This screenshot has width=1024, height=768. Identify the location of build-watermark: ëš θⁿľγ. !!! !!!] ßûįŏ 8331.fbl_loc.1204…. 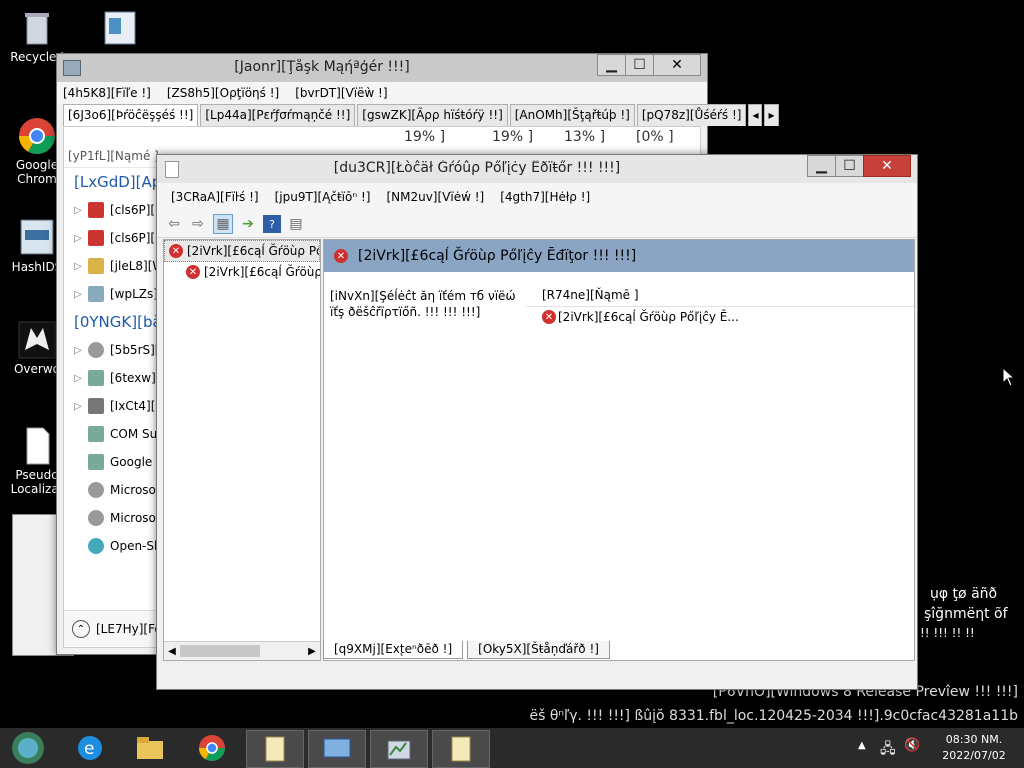
(773, 716).